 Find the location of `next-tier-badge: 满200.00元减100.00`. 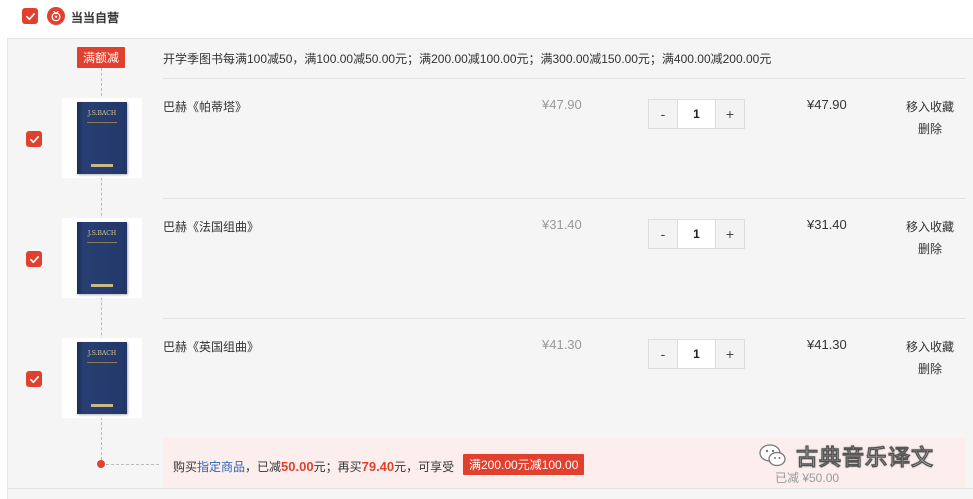

next-tier-badge: 满200.00元减100.00 is located at coordinates (524, 464).